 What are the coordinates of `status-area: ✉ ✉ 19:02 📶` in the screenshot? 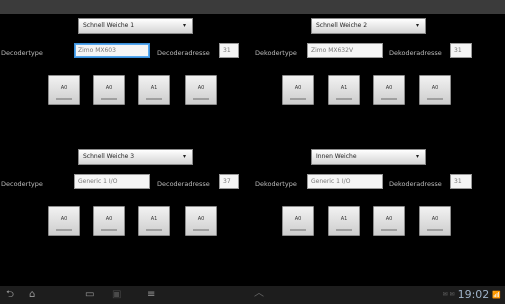 It's located at (472, 294).